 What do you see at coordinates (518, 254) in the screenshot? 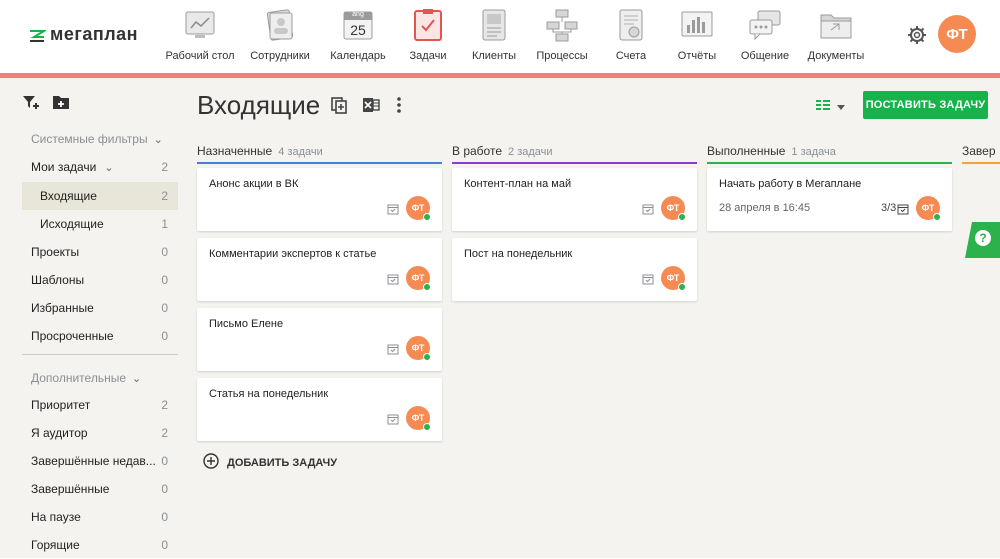
I see `task-title: Пост на понедельник` at bounding box center [518, 254].